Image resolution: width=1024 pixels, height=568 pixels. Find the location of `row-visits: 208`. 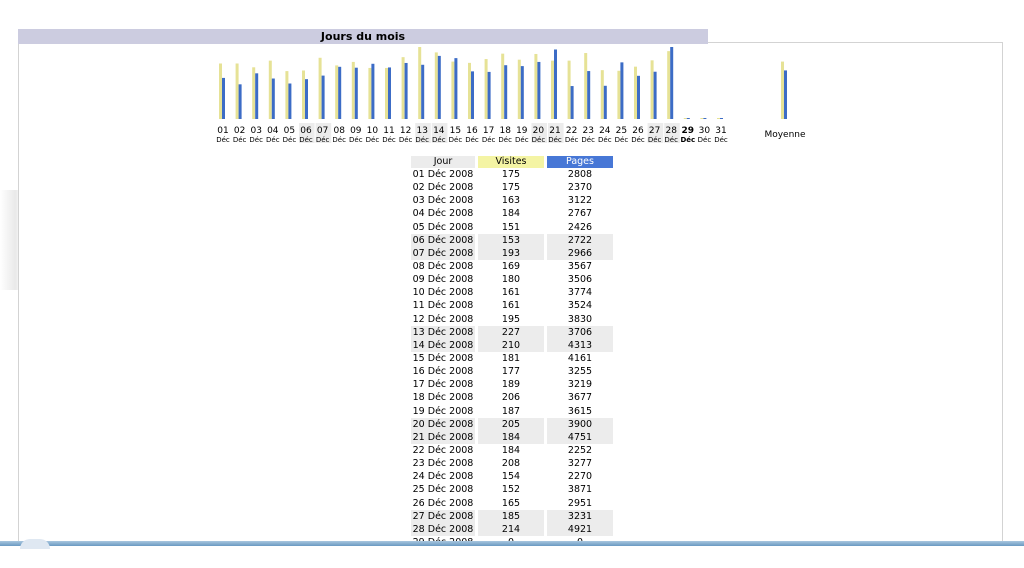

row-visits: 208 is located at coordinates (511, 464).